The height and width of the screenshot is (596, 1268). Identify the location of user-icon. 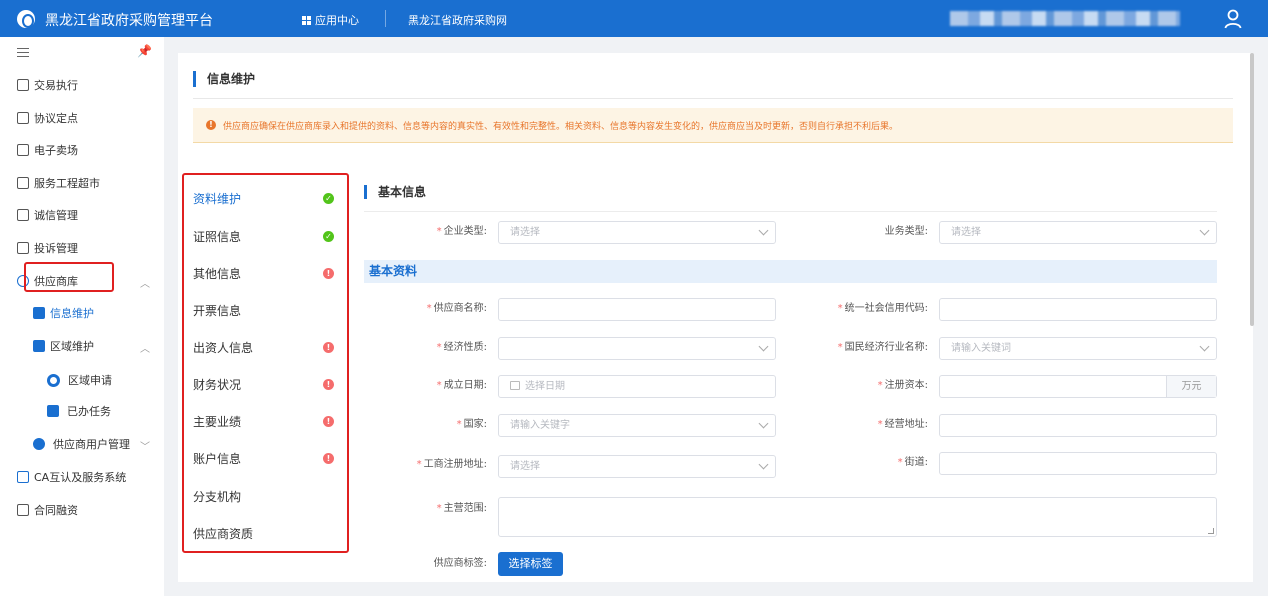
(1233, 19).